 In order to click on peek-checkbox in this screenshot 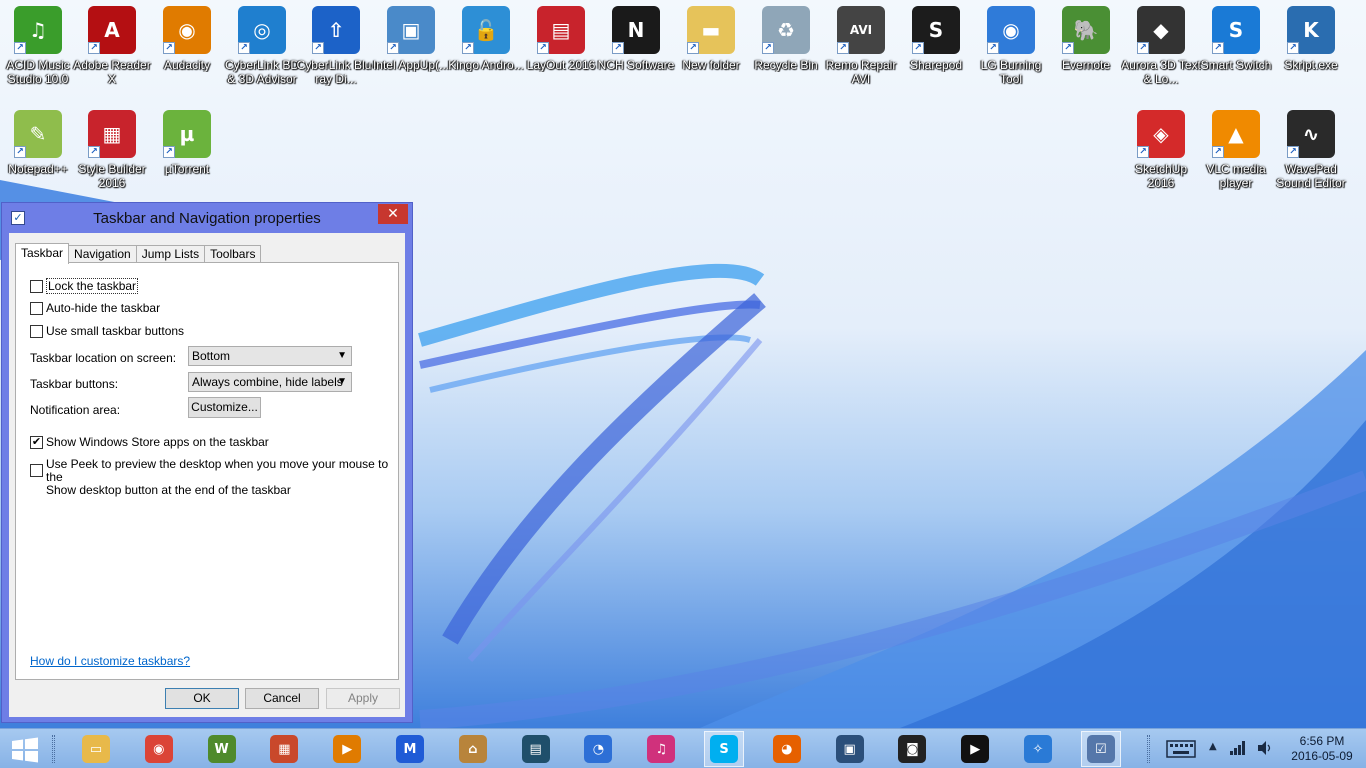, I will do `click(36, 470)`.